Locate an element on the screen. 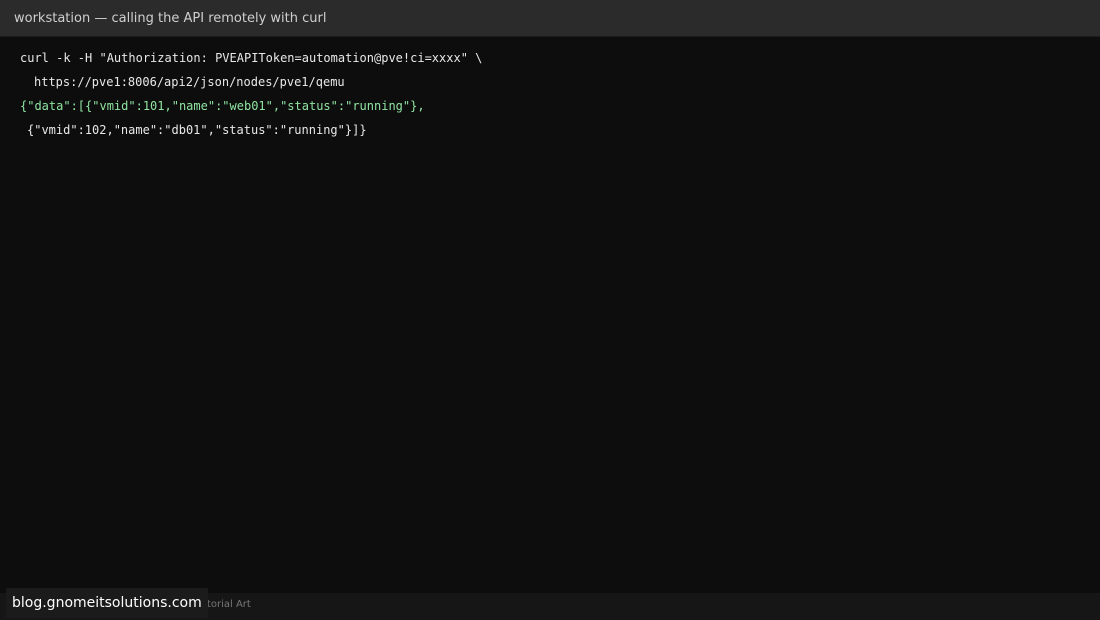  watermark-text: blog.gnomeitsolutions.com is located at coordinates (107, 603).